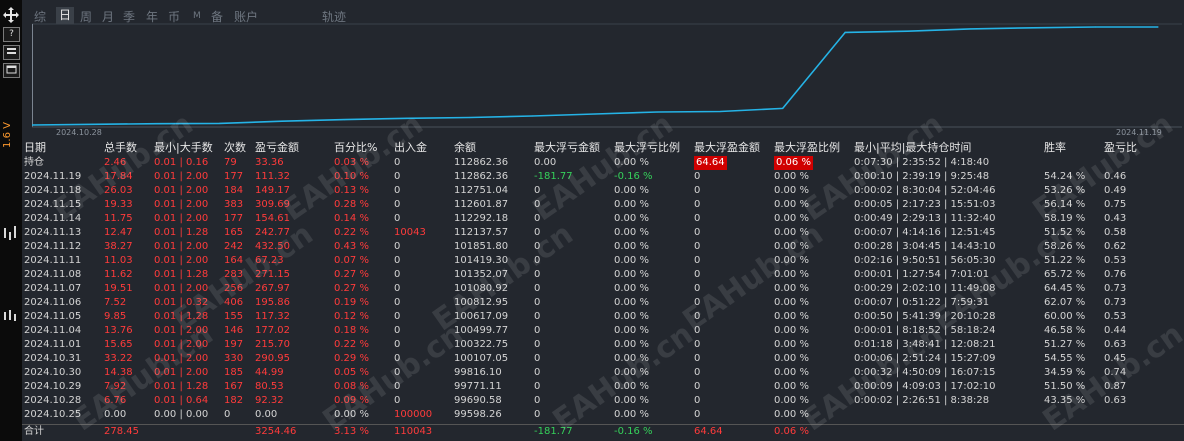 The image size is (1184, 441). What do you see at coordinates (115, 316) in the screenshot?
I see `cell-total-lots: 9.85` at bounding box center [115, 316].